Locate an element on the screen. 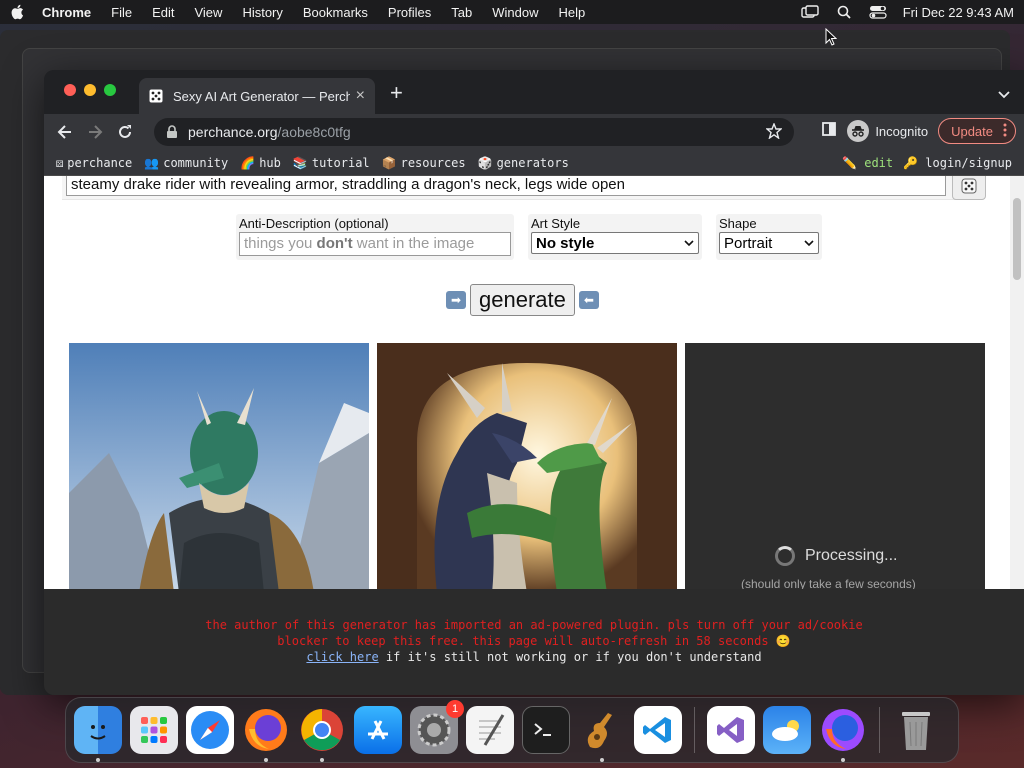 The image size is (1024, 768). scrollbar-thumb is located at coordinates (1017, 239).